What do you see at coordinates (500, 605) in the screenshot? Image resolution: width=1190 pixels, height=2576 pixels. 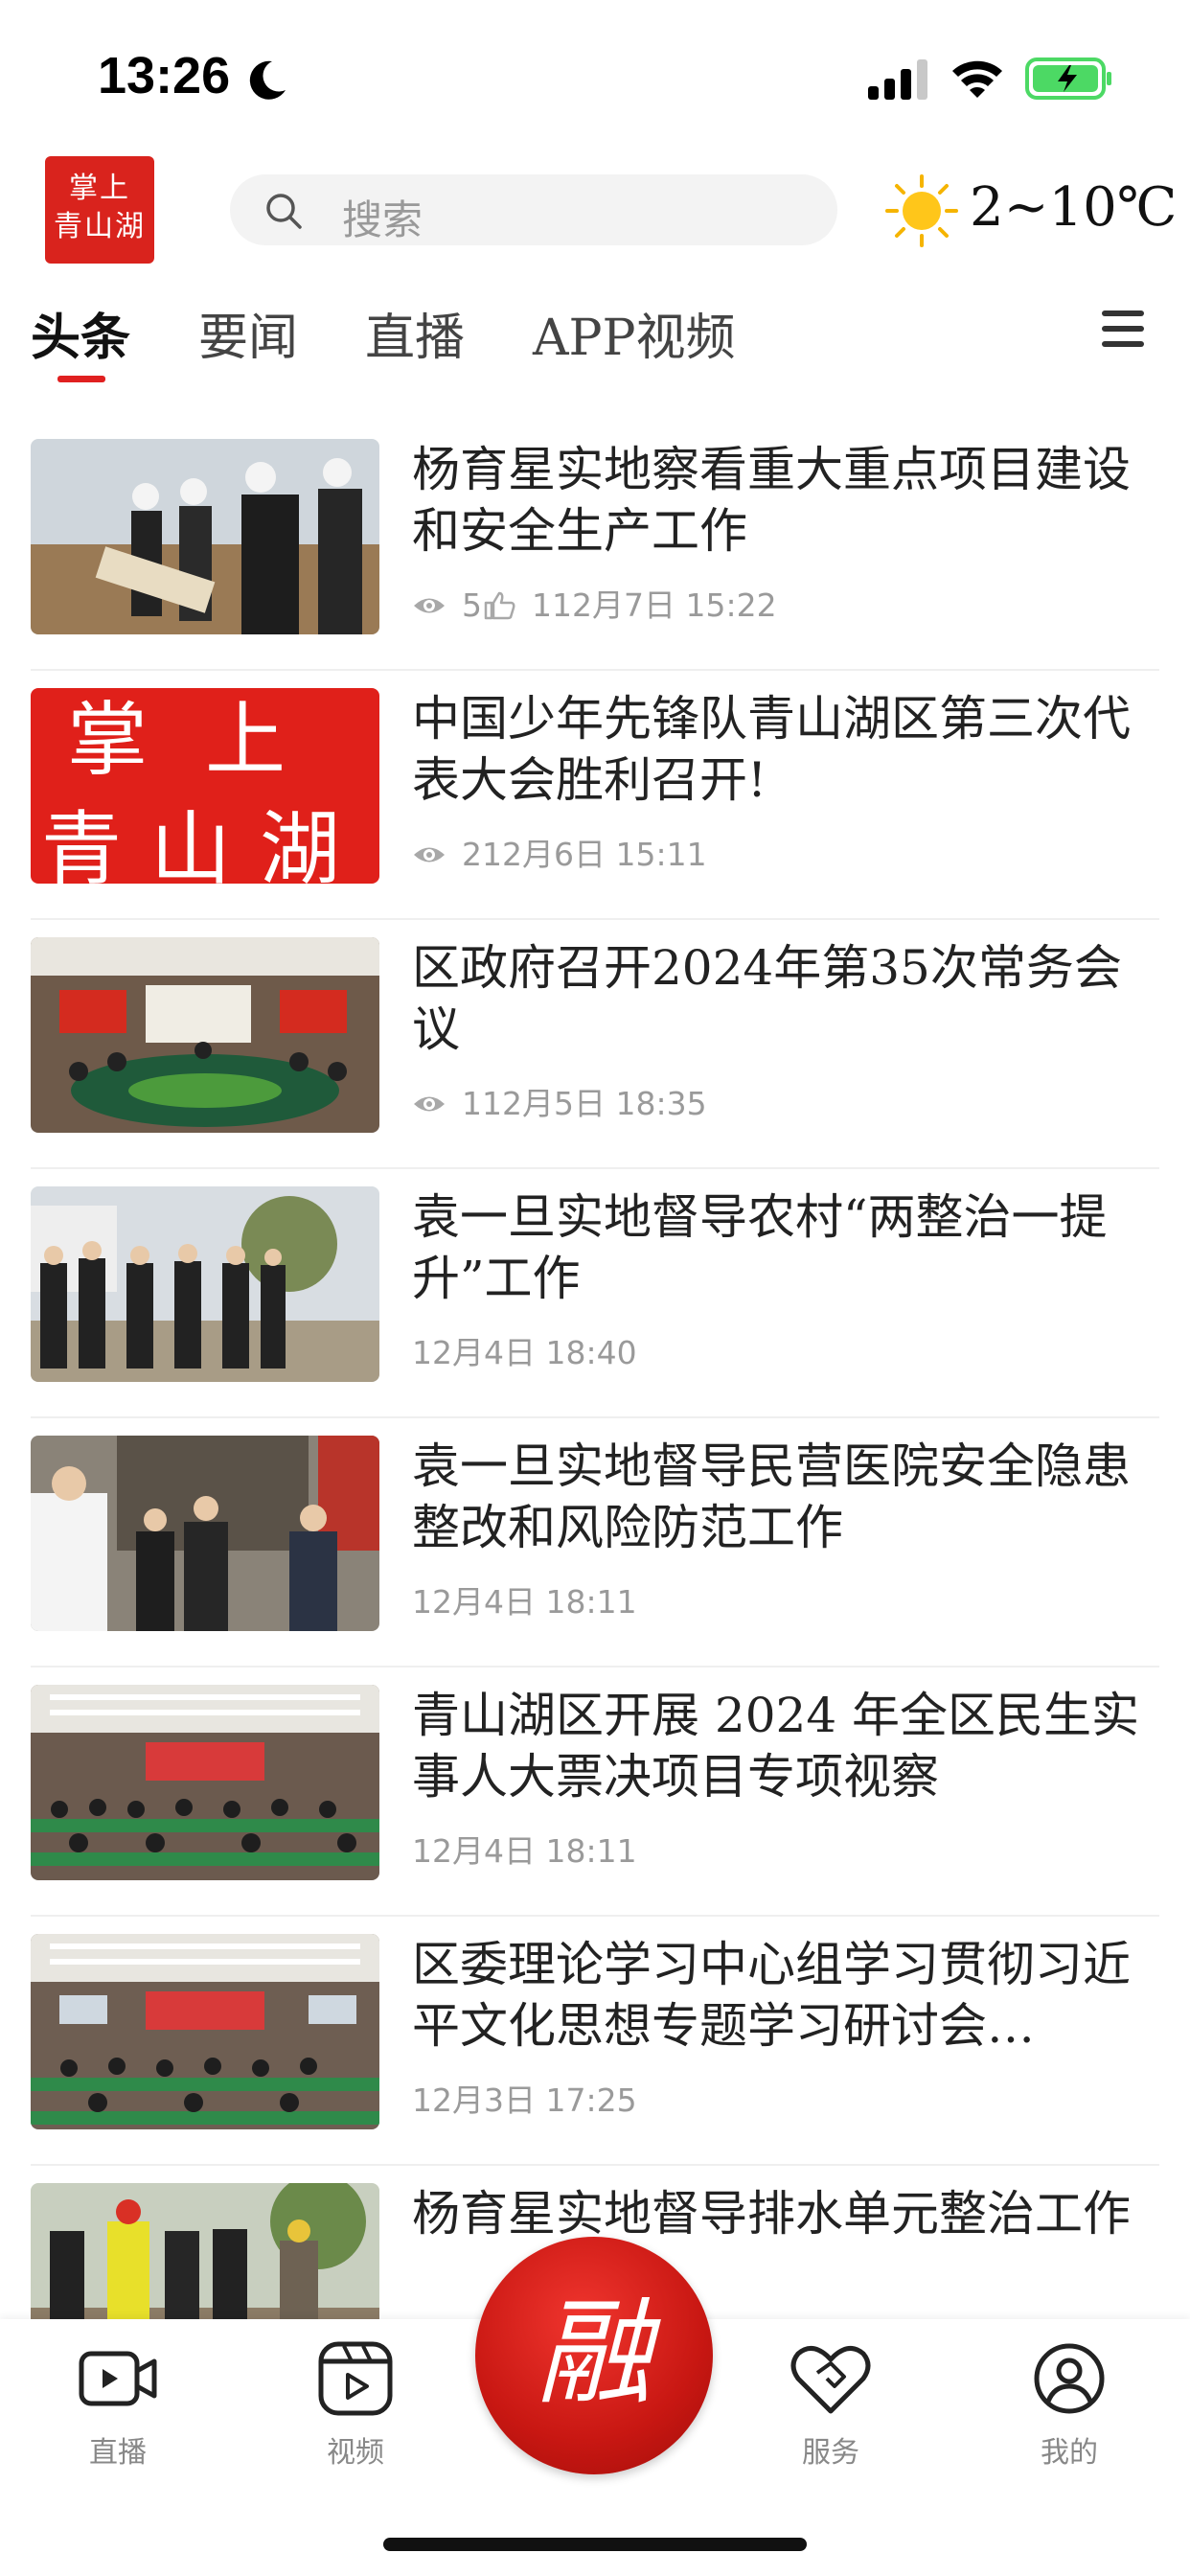 I see `thumbs-up-icon` at bounding box center [500, 605].